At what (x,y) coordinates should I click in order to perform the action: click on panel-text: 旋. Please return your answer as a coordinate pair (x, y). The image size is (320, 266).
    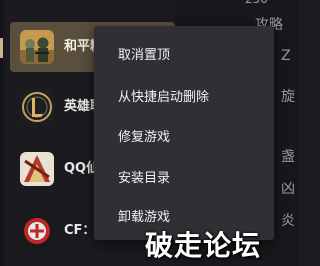
    Looking at the image, I should click on (288, 97).